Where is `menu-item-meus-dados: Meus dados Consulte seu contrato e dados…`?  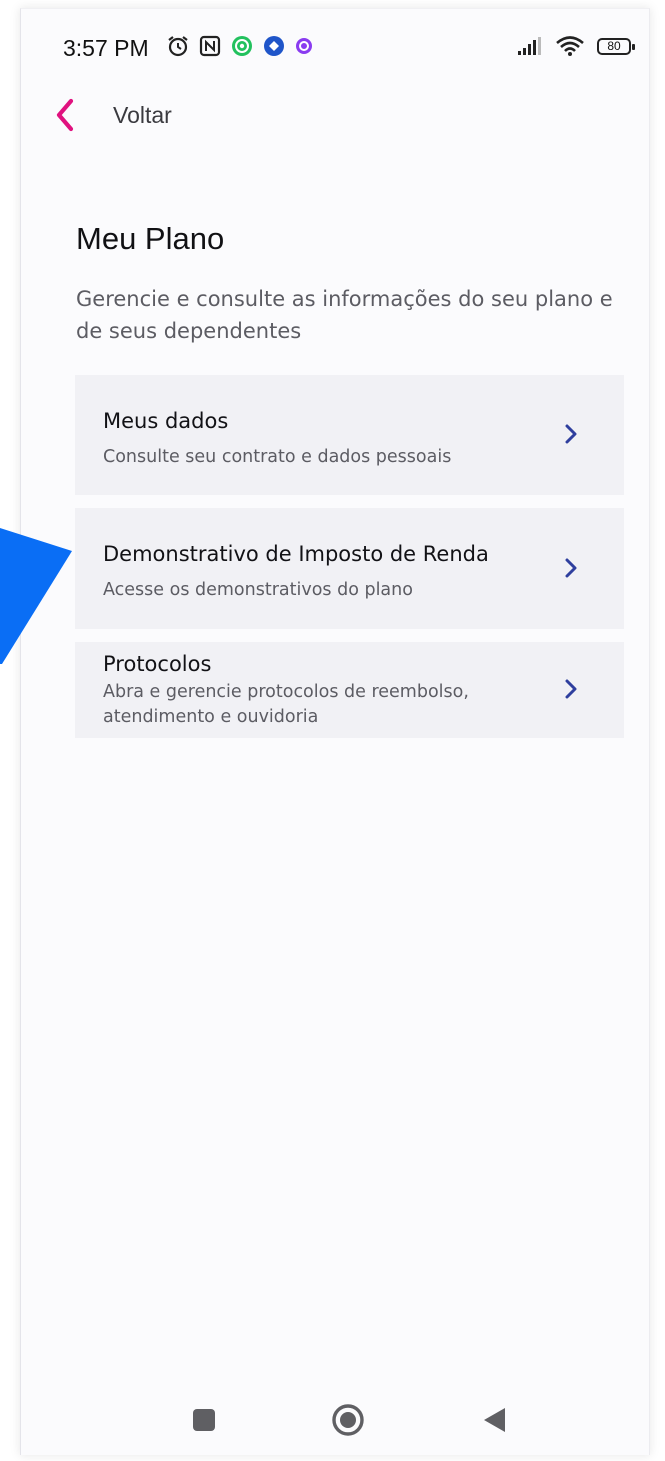 menu-item-meus-dados: Meus dados Consulte seu contrato e dados… is located at coordinates (349, 435).